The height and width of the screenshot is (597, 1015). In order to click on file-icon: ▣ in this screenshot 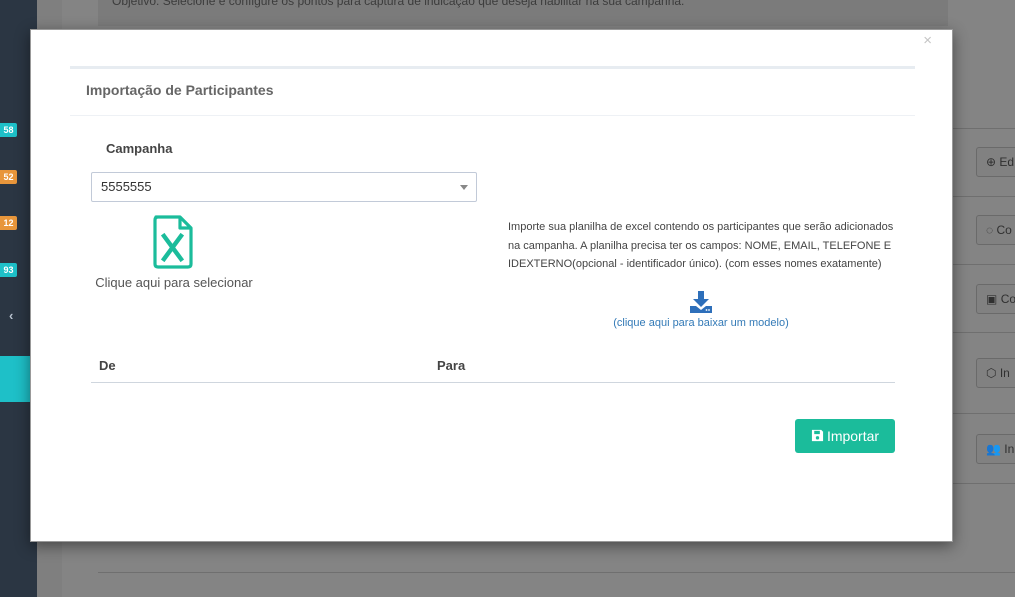, I will do `click(992, 299)`.